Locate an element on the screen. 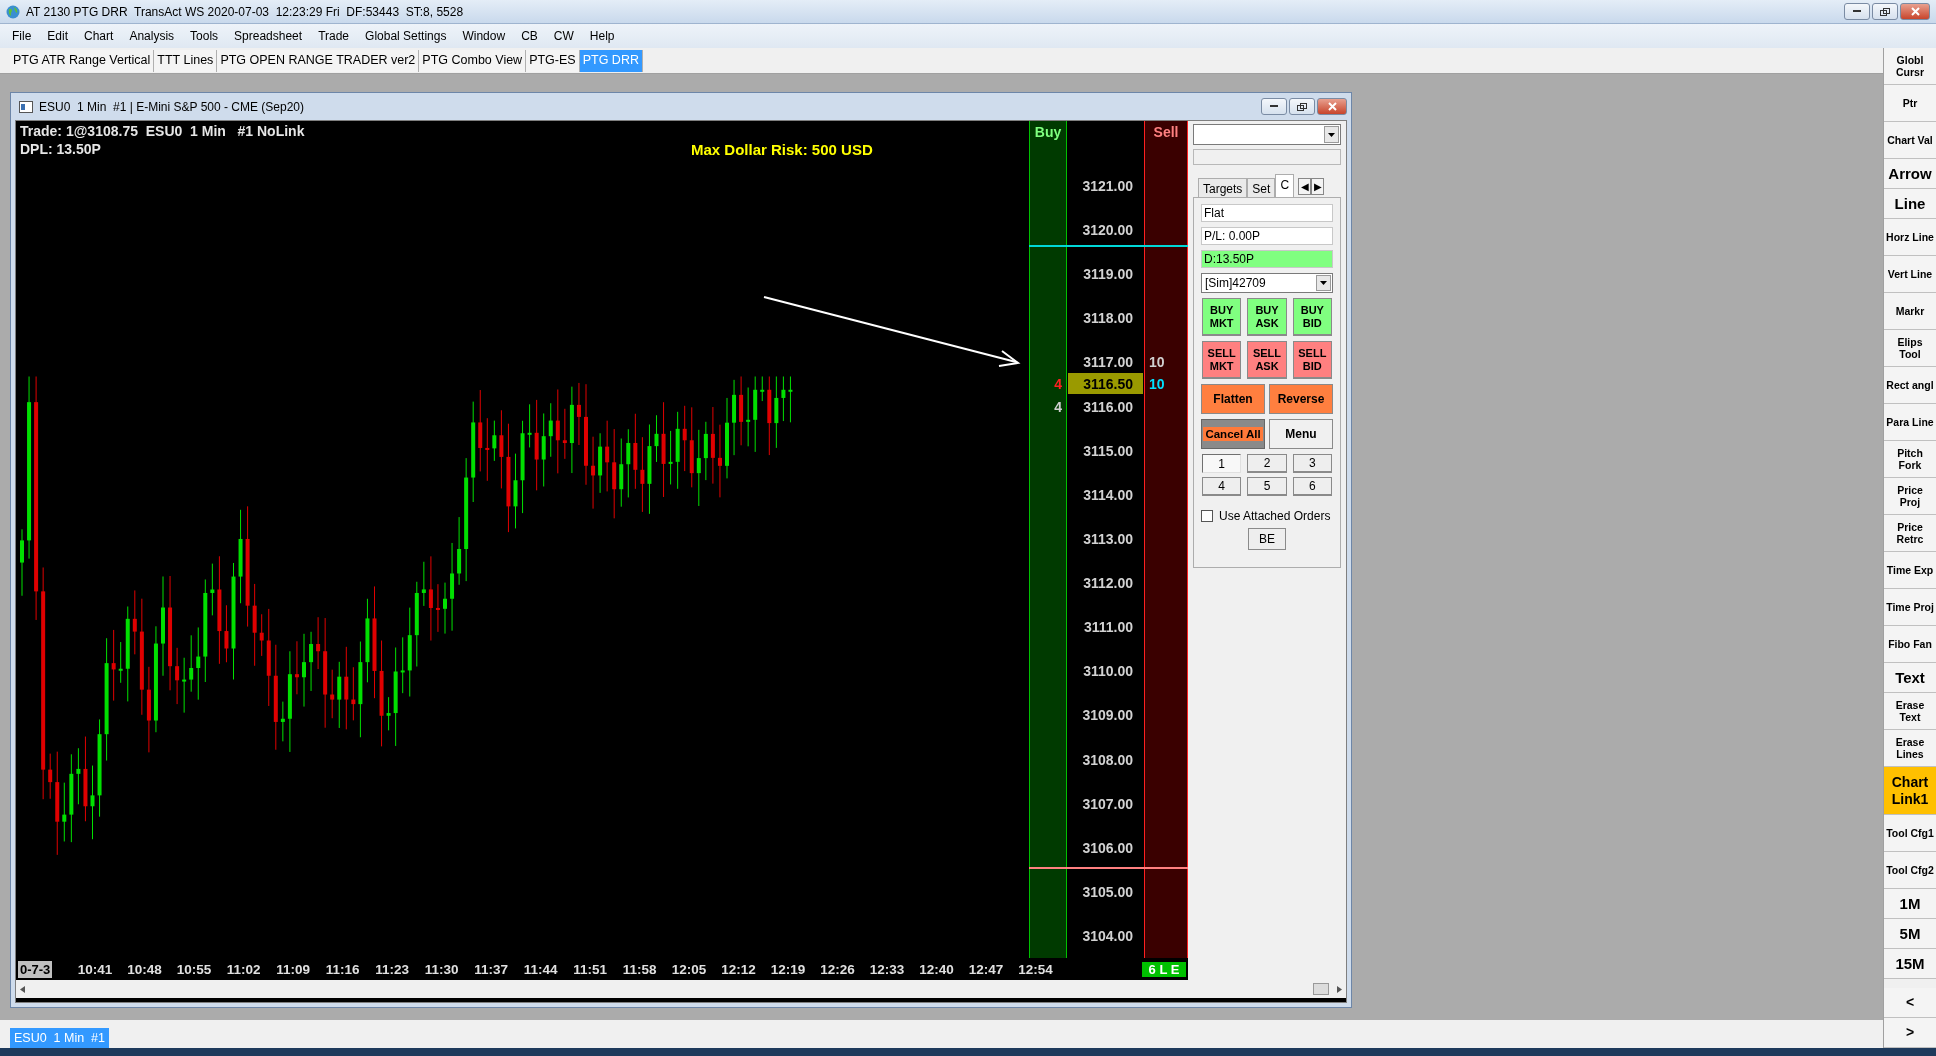 The height and width of the screenshot is (1056, 1936). dpl-field: D:13.50P is located at coordinates (1267, 259).